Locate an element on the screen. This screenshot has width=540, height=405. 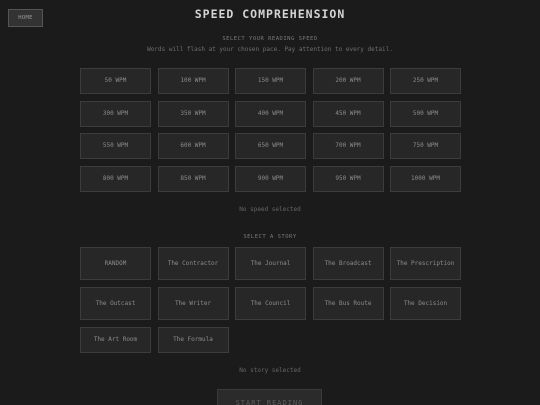
story-option: RANDOM is located at coordinates (115, 263).